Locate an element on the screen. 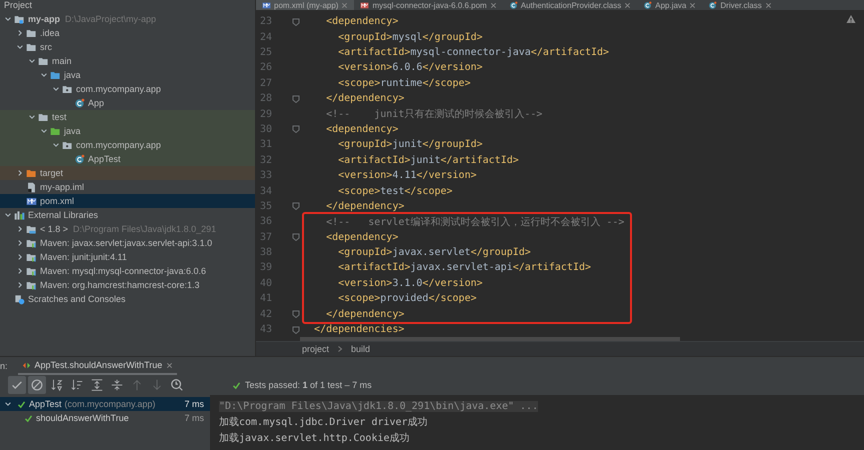 This screenshot has height=450, width=864. tree-item: Scratches and Consoles is located at coordinates (127, 299).